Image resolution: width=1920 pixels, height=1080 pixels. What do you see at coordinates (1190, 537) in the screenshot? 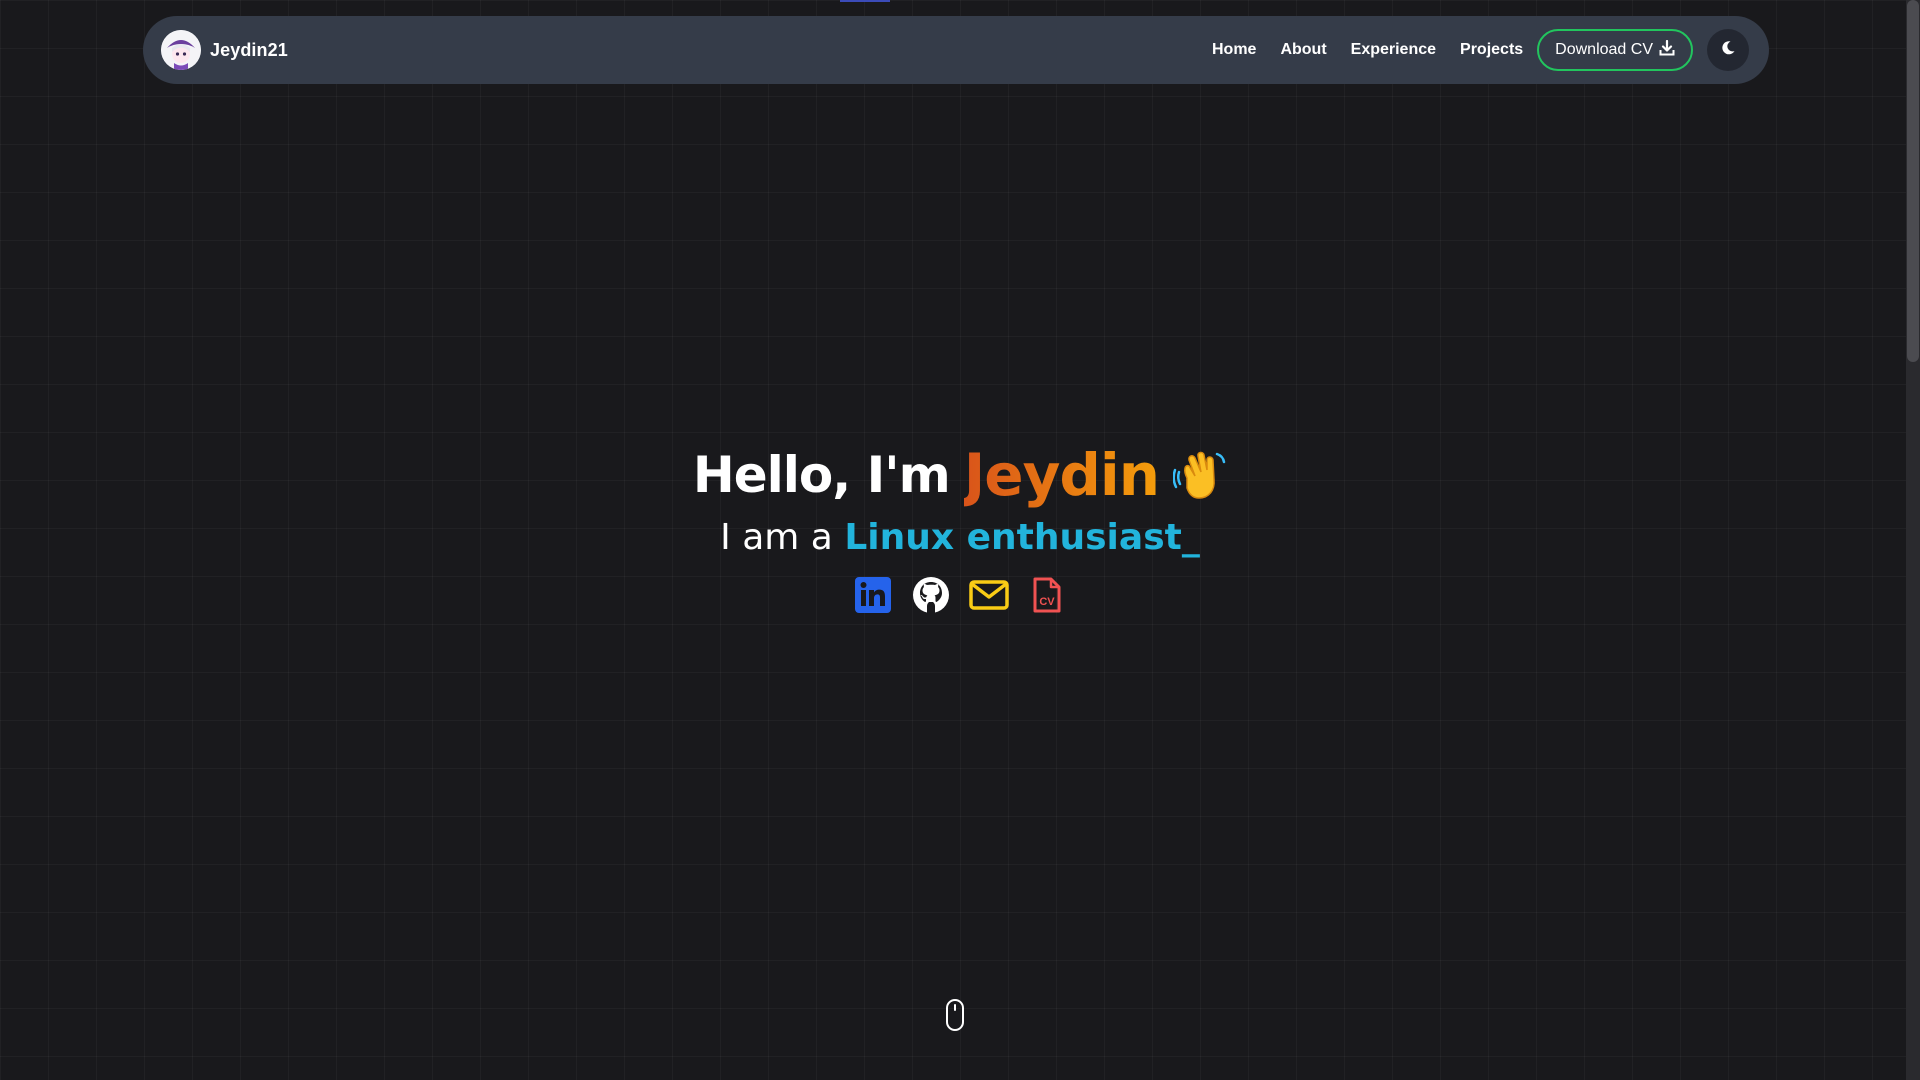
I see `typing-cursor: _` at bounding box center [1190, 537].